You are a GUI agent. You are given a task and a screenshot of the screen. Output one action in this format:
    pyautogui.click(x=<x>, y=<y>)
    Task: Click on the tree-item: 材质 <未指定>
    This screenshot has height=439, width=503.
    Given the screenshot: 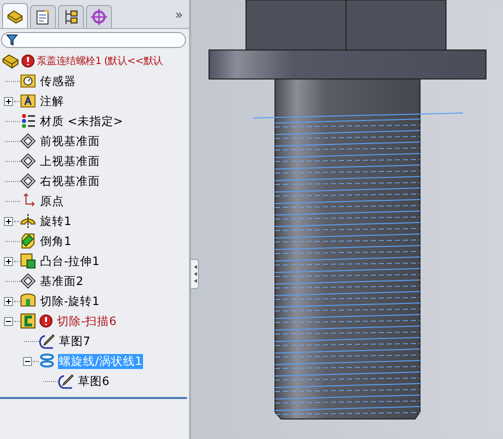 What is the action you would take?
    pyautogui.click(x=81, y=121)
    